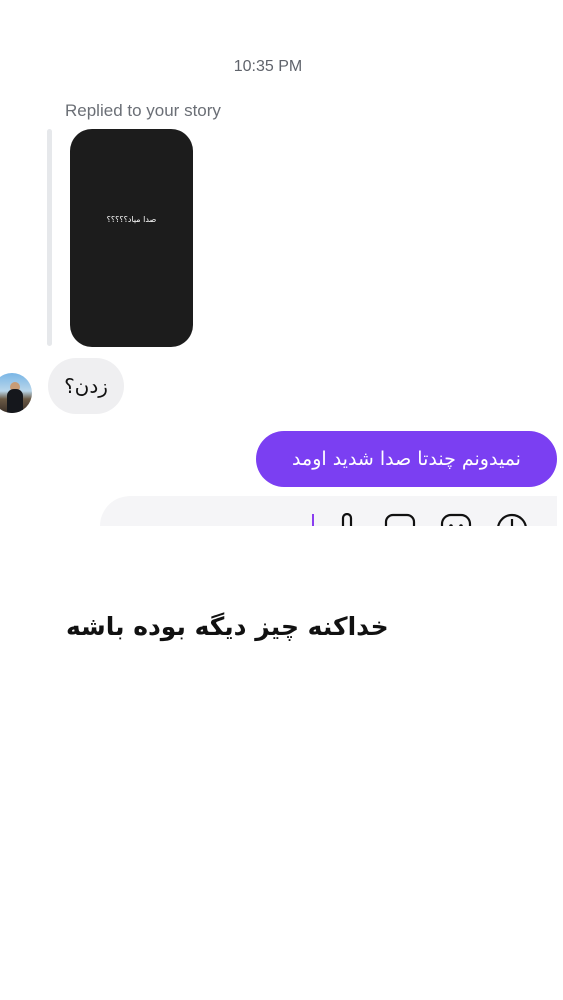 This screenshot has height=1000, width=563. What do you see at coordinates (131, 219) in the screenshot?
I see `story-text: صدا میاد؟؟؟؟؟` at bounding box center [131, 219].